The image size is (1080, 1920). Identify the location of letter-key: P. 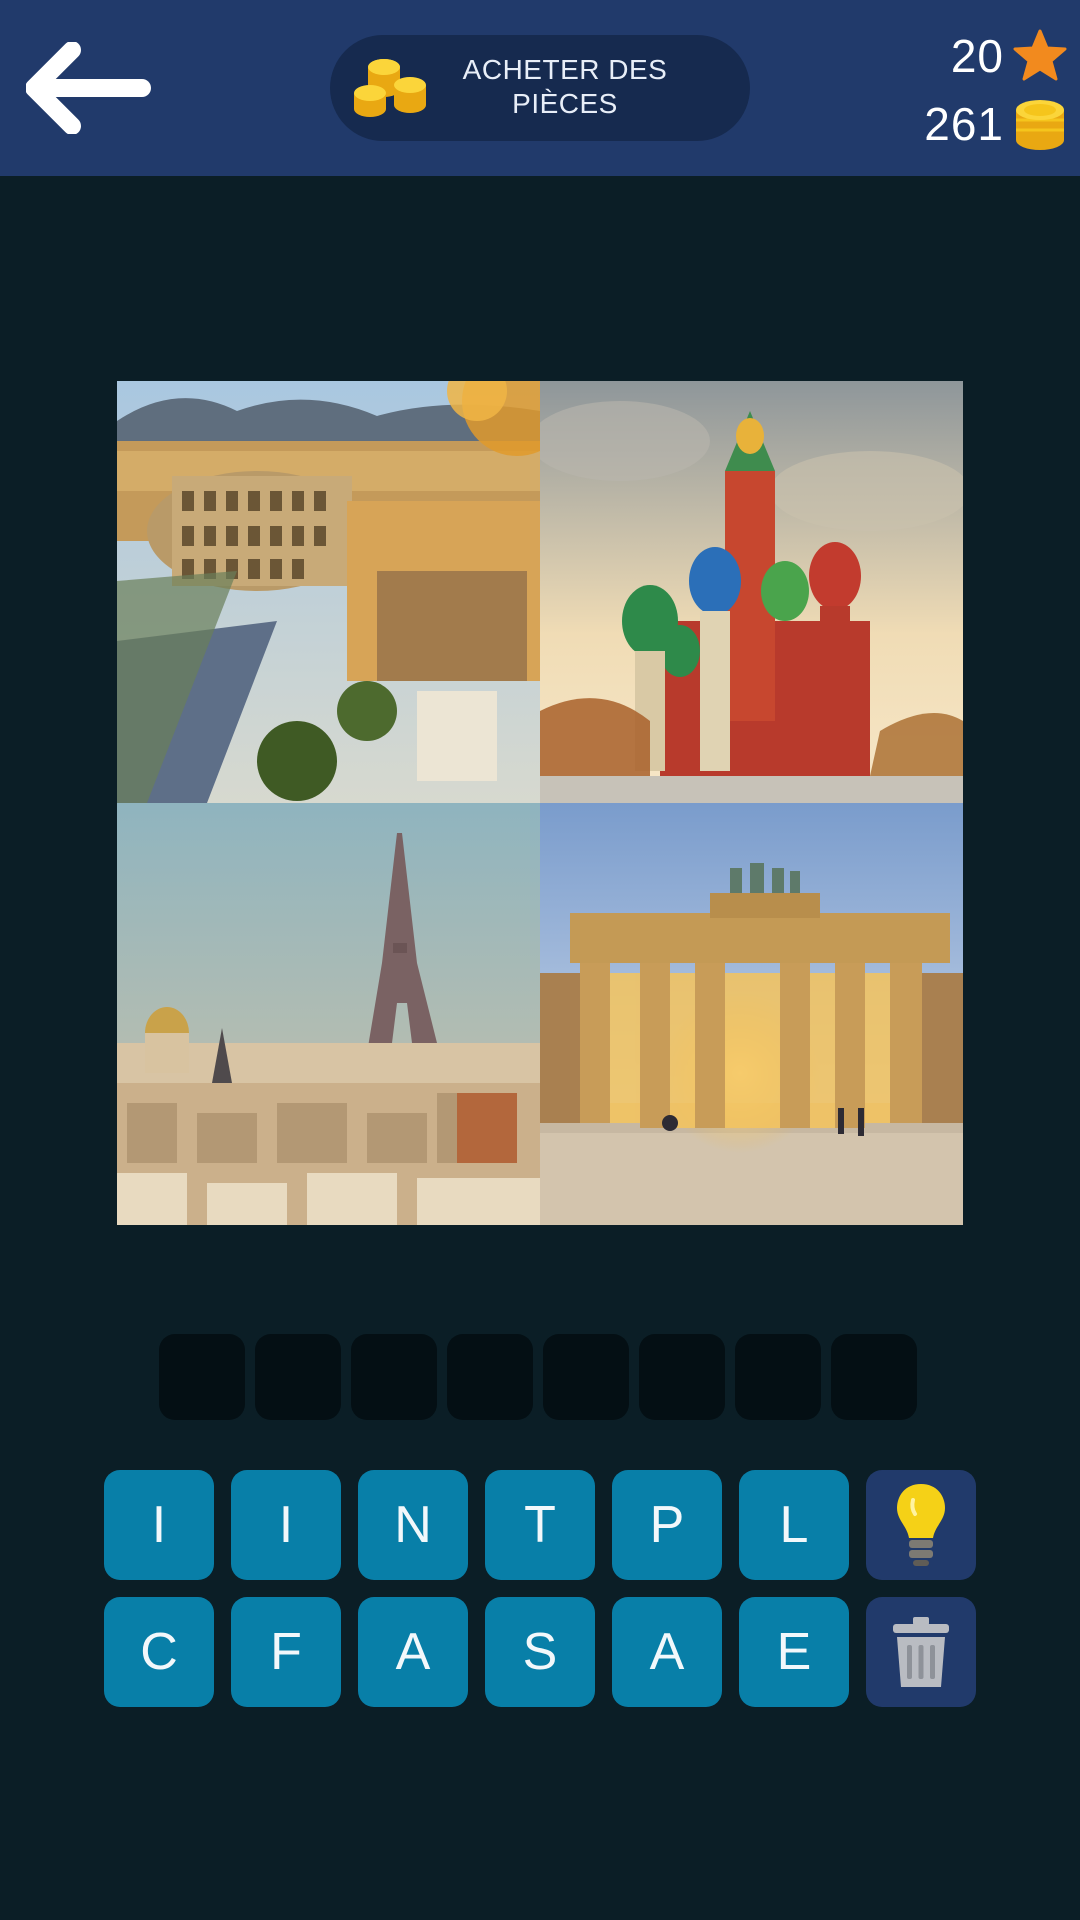
(667, 1525).